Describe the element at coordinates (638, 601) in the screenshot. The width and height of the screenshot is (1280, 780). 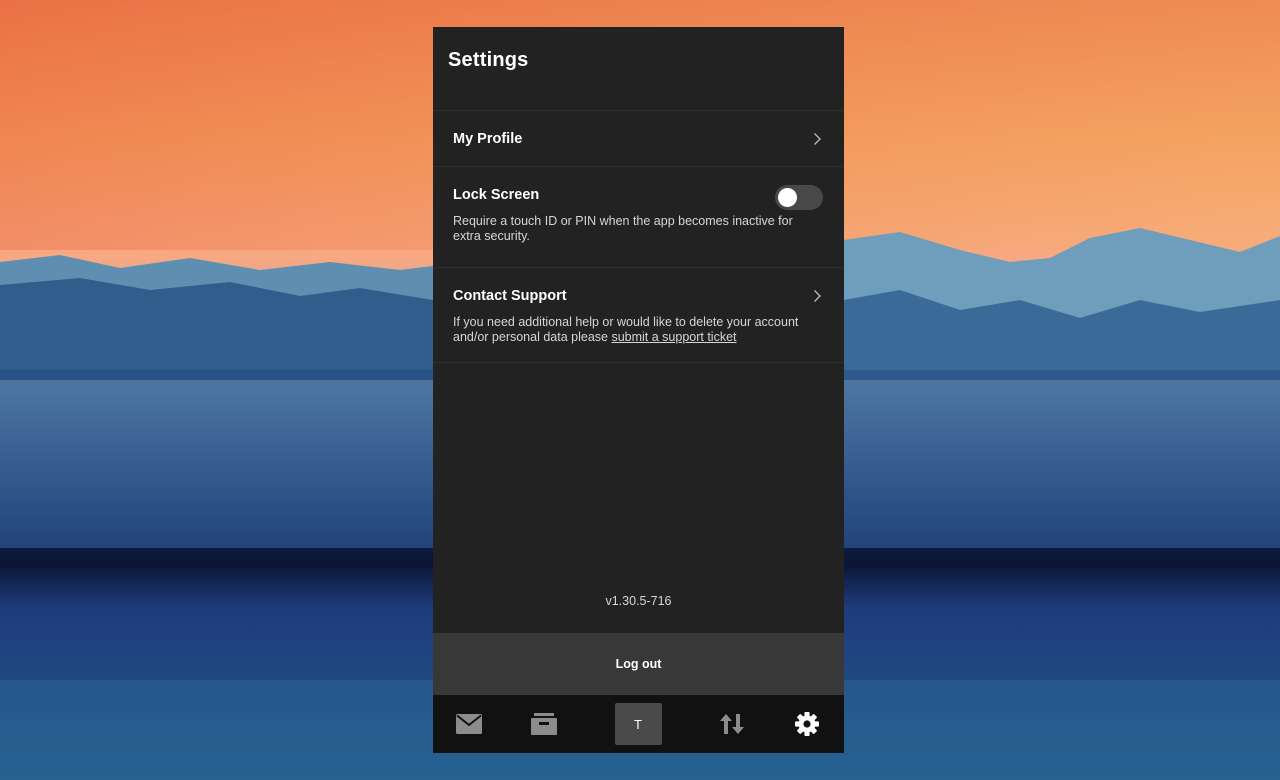
I see `app-version: v1.30.5-716` at that location.